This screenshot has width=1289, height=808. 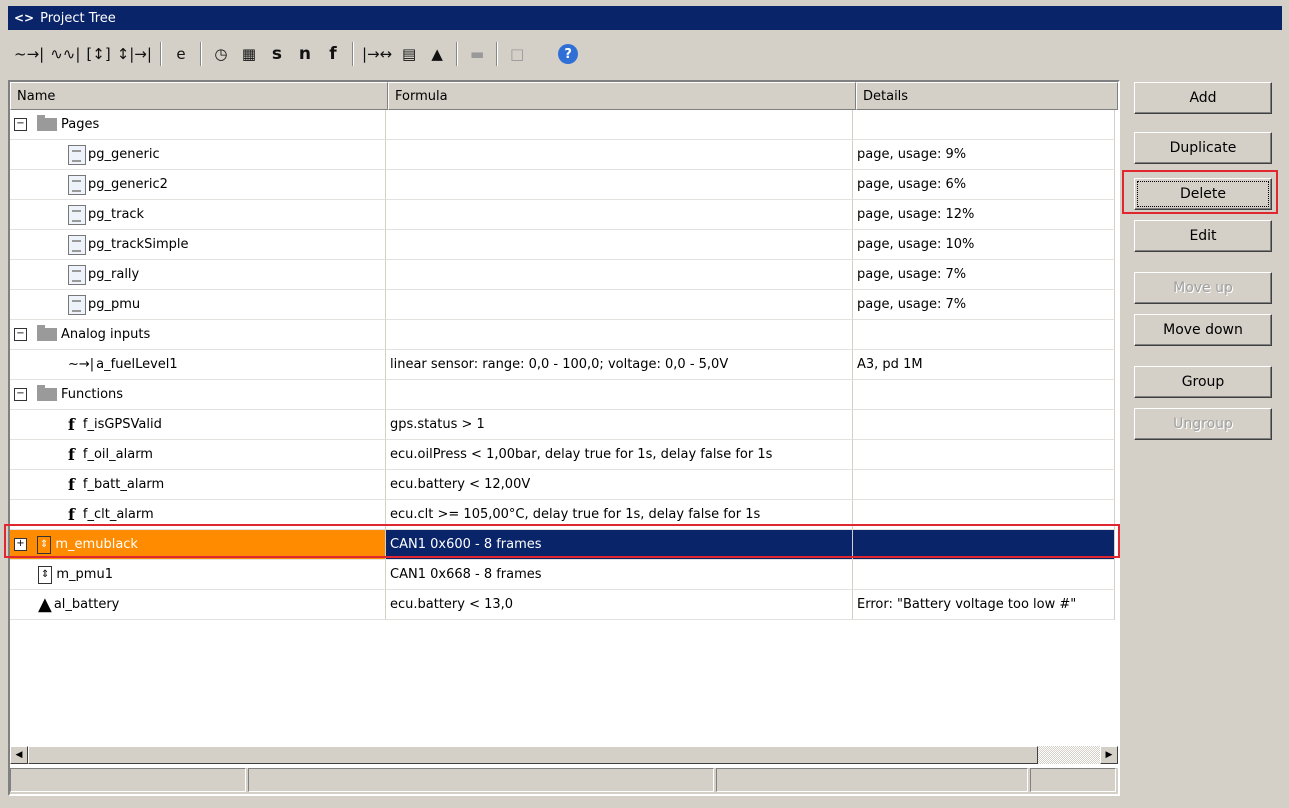 I want to click on move-up-button: Move up, so click(x=1203, y=288).